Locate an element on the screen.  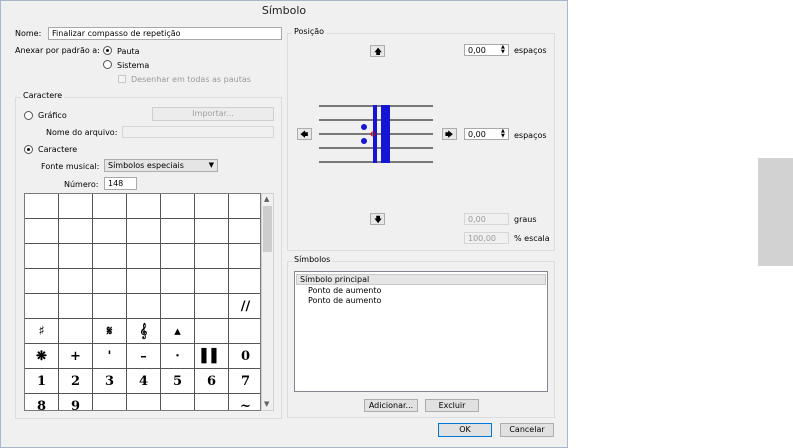
scale-unit: % escala is located at coordinates (532, 238).